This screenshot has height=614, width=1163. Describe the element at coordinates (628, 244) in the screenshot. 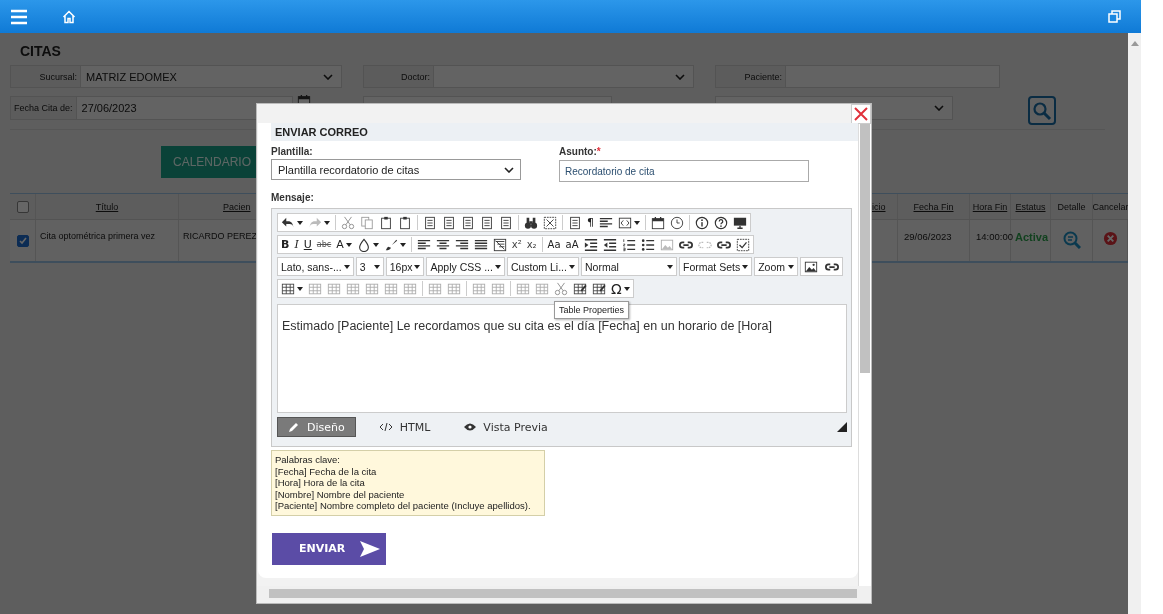

I see `numbered-list-icon` at that location.